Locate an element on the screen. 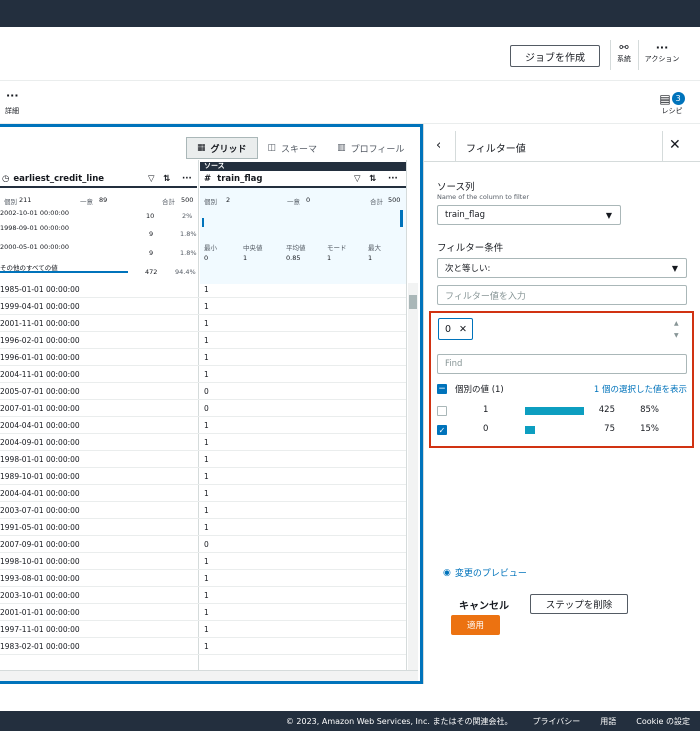 The width and height of the screenshot is (700, 731). table-row: 2003-07-01 00:00:00 1 is located at coordinates (203, 510).